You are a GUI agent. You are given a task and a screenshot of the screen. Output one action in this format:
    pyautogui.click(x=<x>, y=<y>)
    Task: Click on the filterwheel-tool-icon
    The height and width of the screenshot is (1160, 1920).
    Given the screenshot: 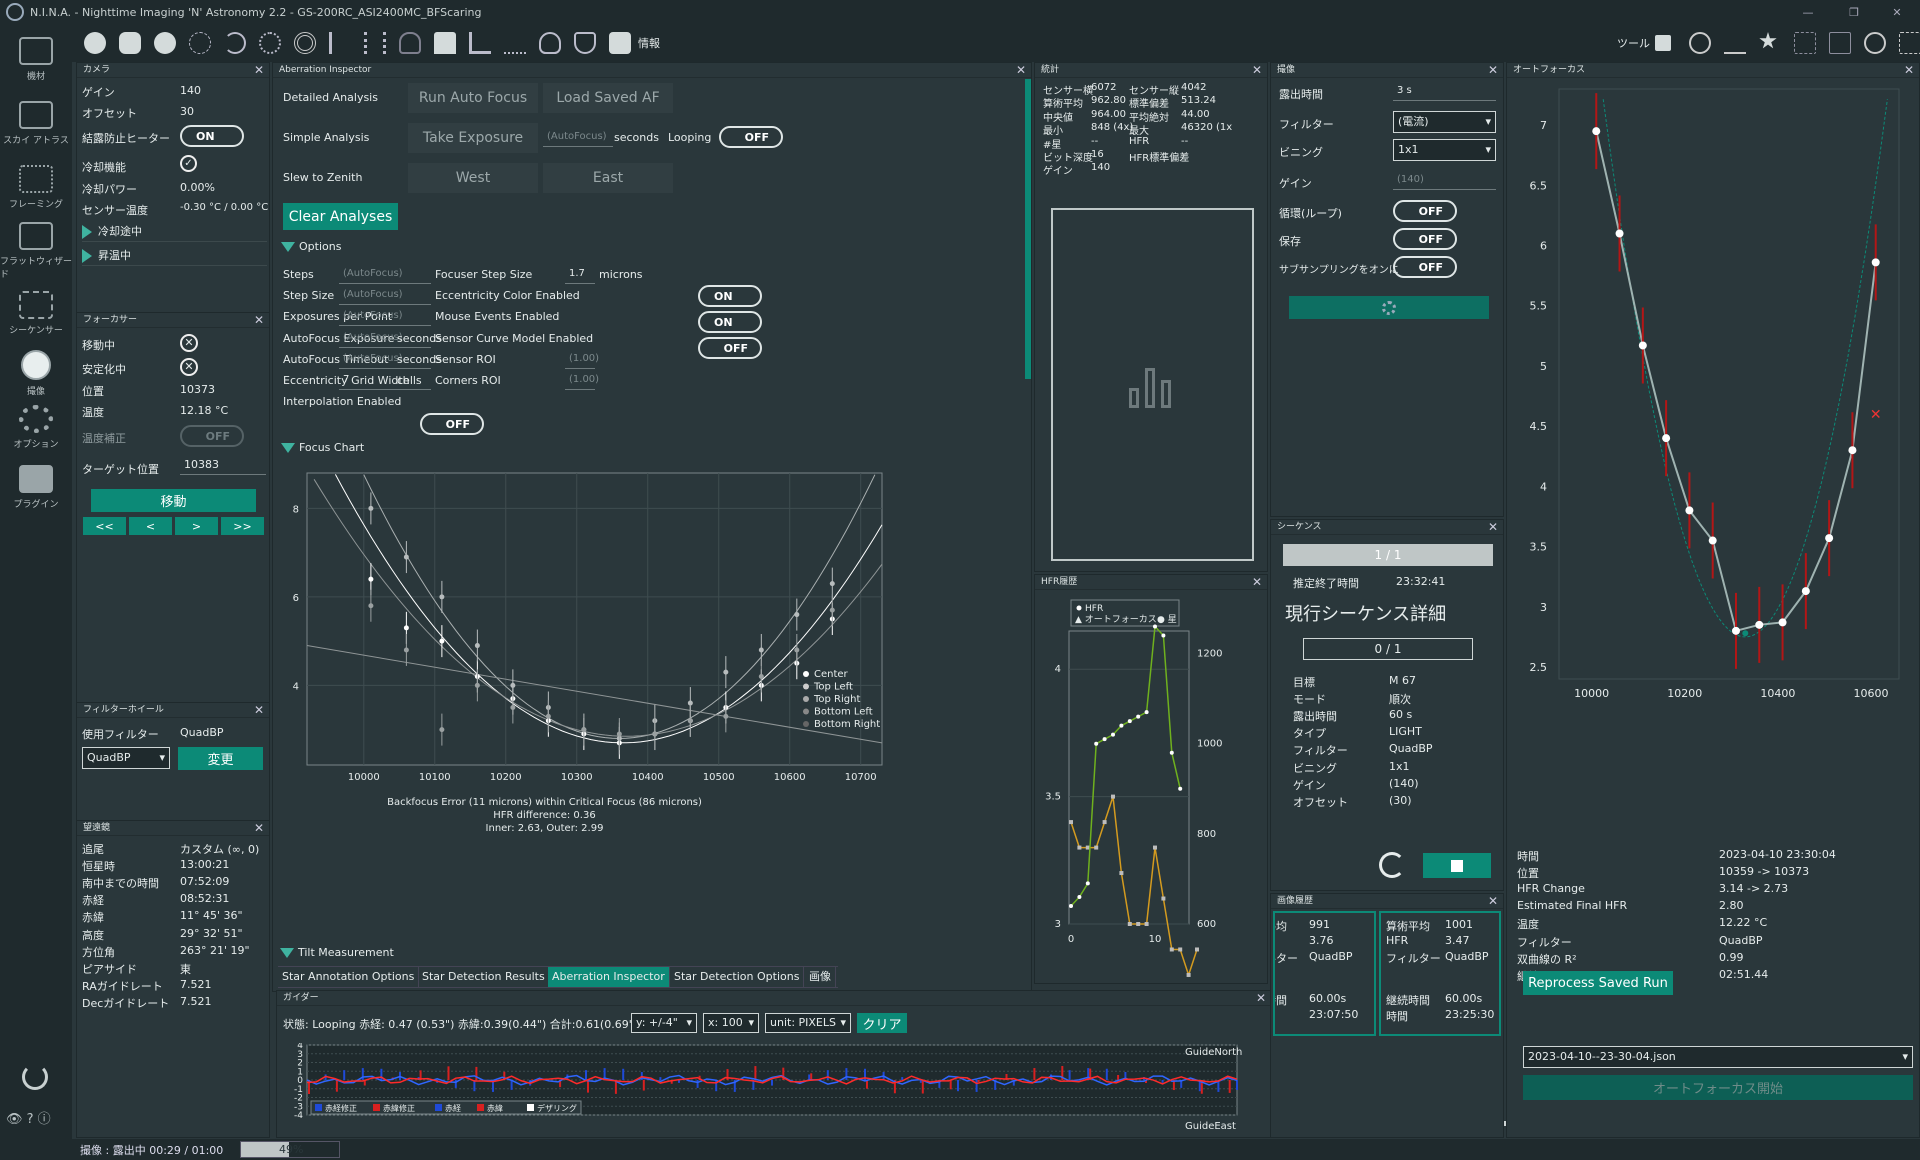 What is the action you would take?
    pyautogui.click(x=130, y=43)
    